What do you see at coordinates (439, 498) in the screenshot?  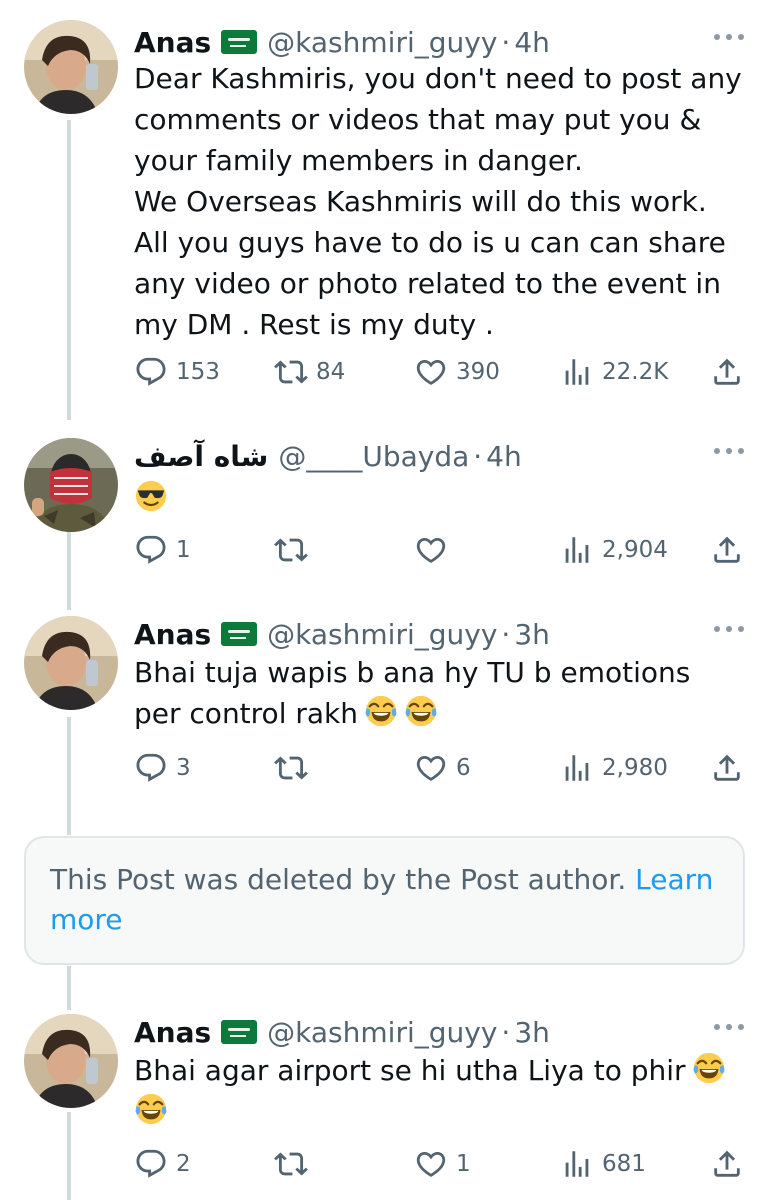 I see `post-text` at bounding box center [439, 498].